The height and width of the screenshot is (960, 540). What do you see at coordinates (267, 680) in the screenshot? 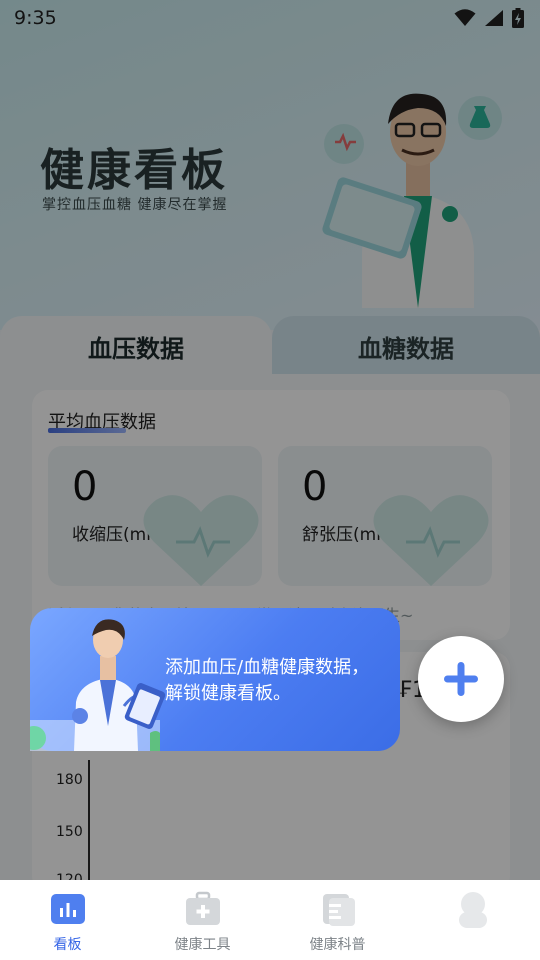
I see `guide-message: 添加血压/血糖健康数据，解锁健康看板。` at bounding box center [267, 680].